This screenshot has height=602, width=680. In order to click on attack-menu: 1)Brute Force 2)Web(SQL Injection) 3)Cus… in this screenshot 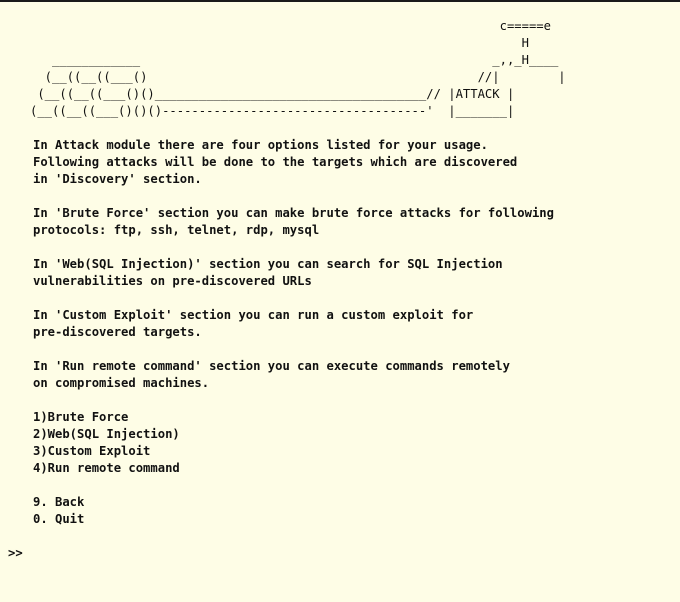, I will do `click(344, 443)`.